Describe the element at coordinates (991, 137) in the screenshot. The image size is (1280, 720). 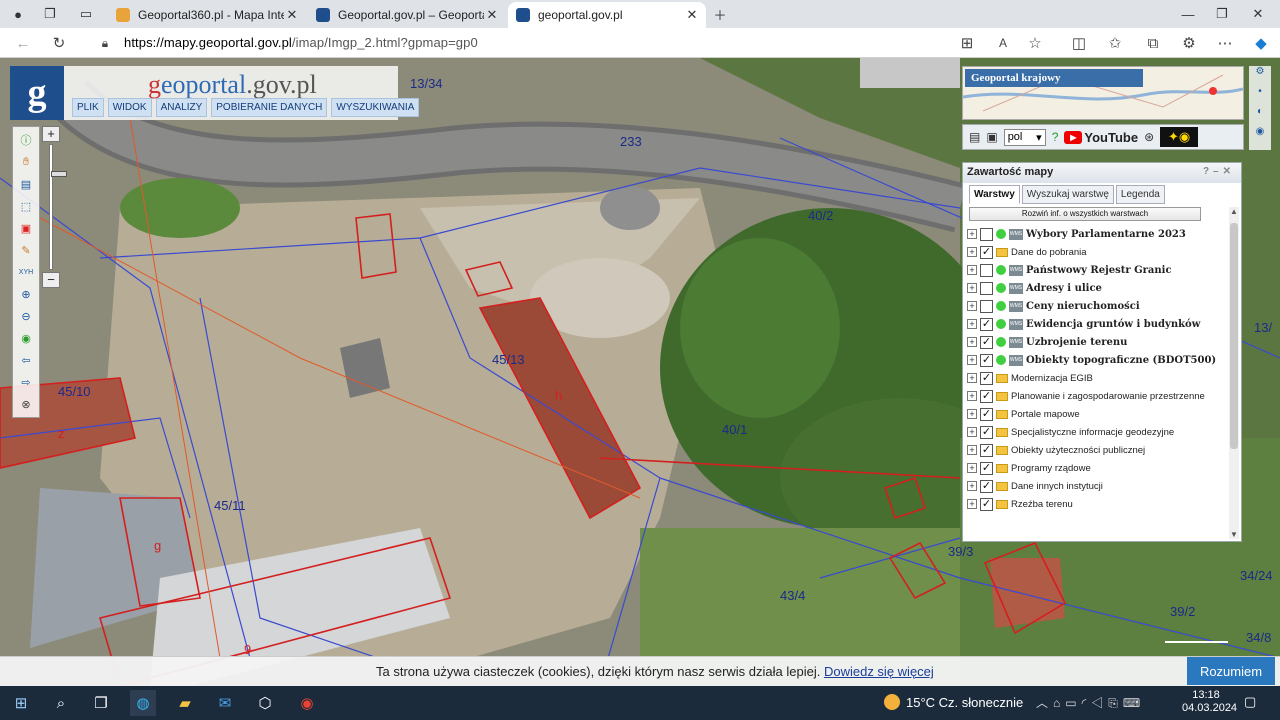
I see `wms-icon: ▣` at that location.